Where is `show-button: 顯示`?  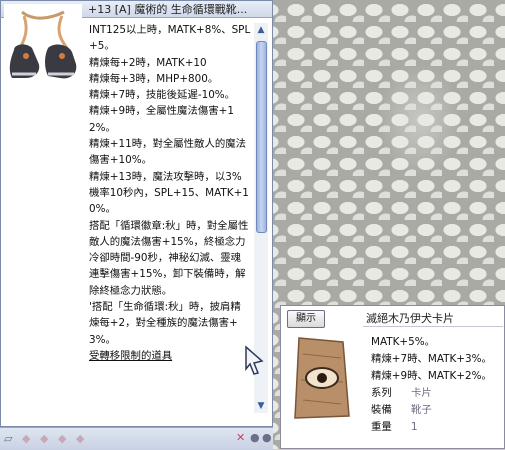 show-button: 顯示 is located at coordinates (306, 319).